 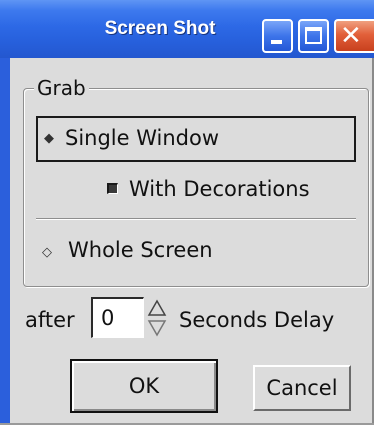 What do you see at coordinates (49, 139) in the screenshot?
I see `single-window-radio-icon: ◆` at bounding box center [49, 139].